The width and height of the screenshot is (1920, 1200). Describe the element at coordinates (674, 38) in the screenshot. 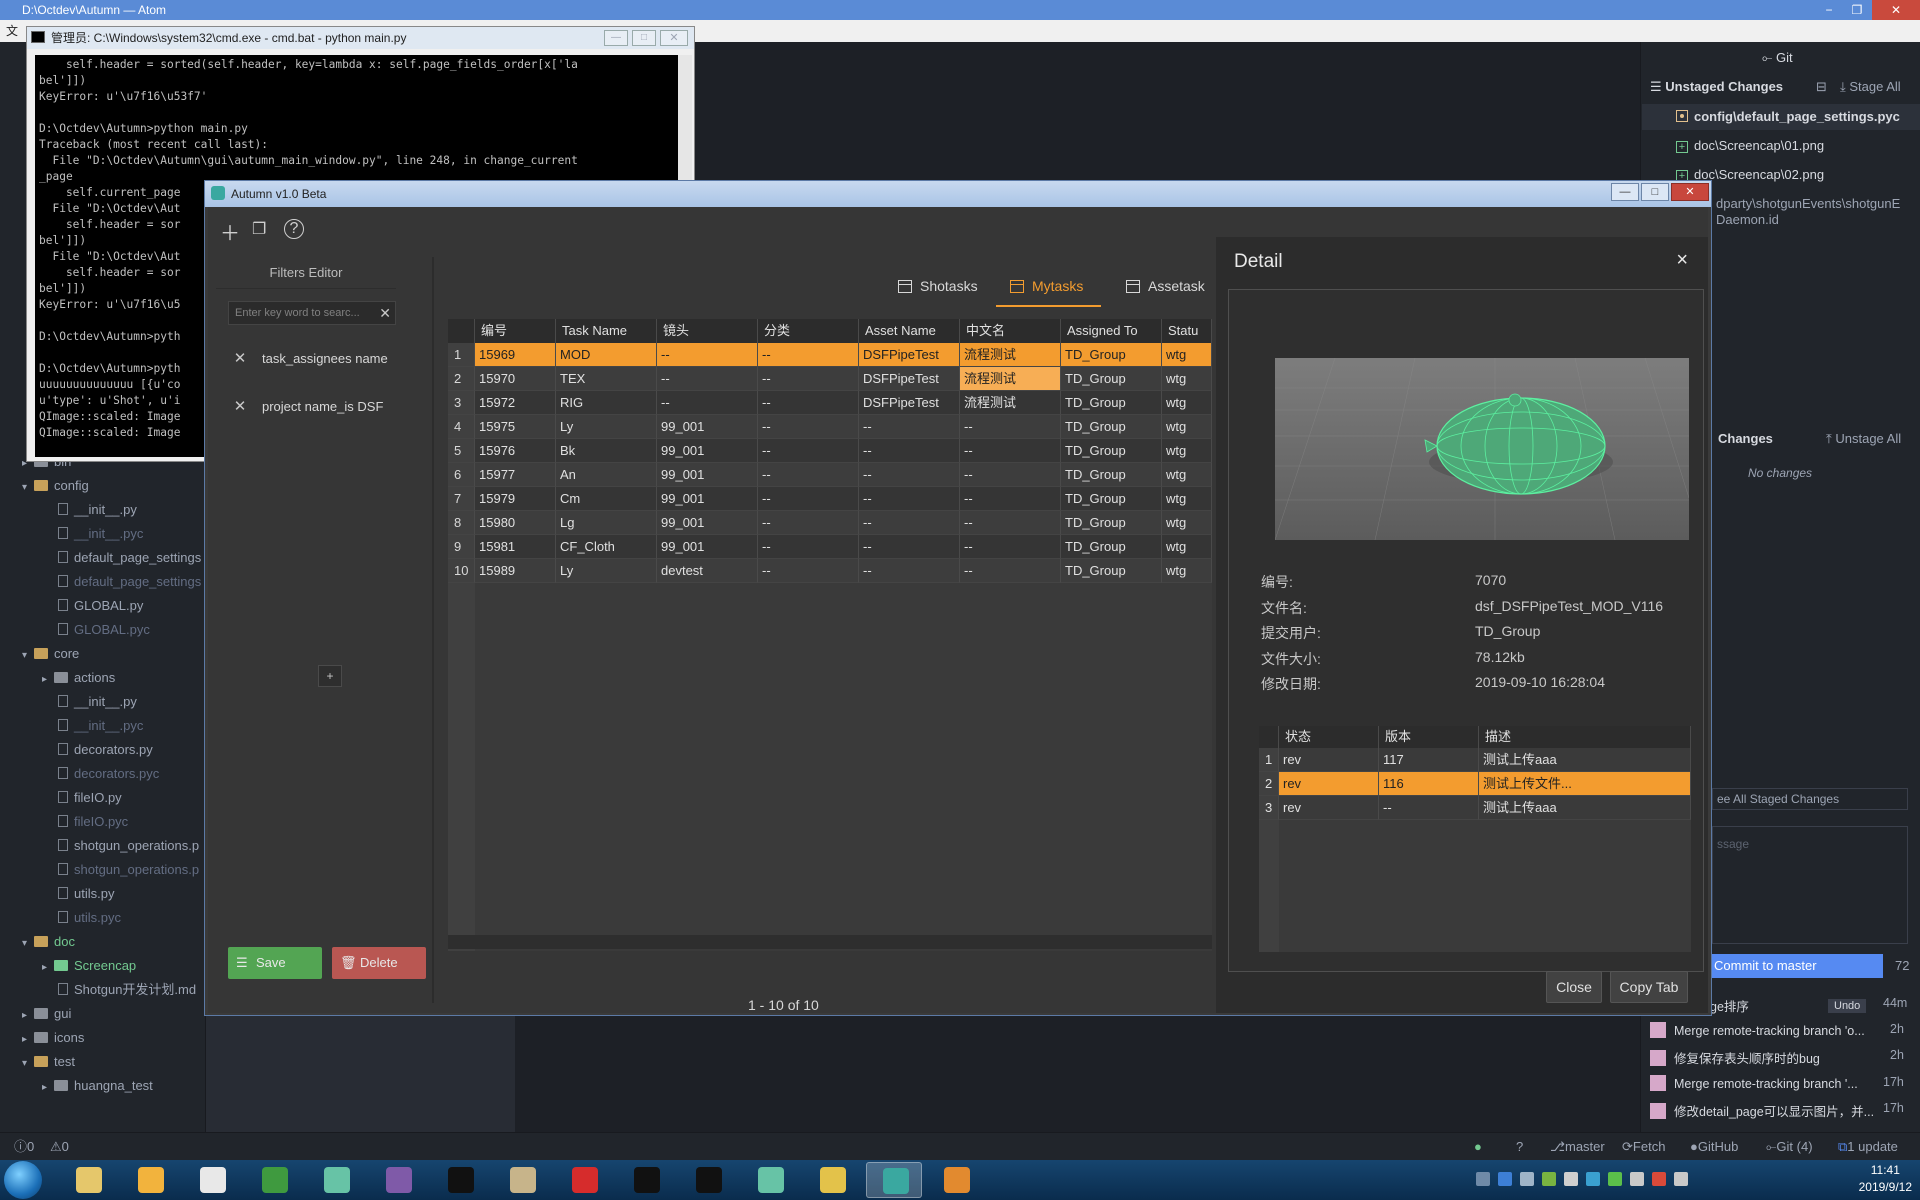

I see `cmd-close-icon: ✕` at that location.